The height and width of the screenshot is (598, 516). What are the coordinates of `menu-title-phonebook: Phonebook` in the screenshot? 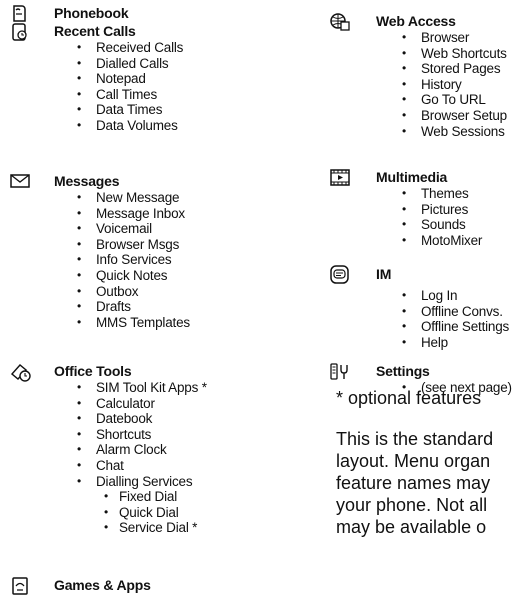 It's located at (91, 13).